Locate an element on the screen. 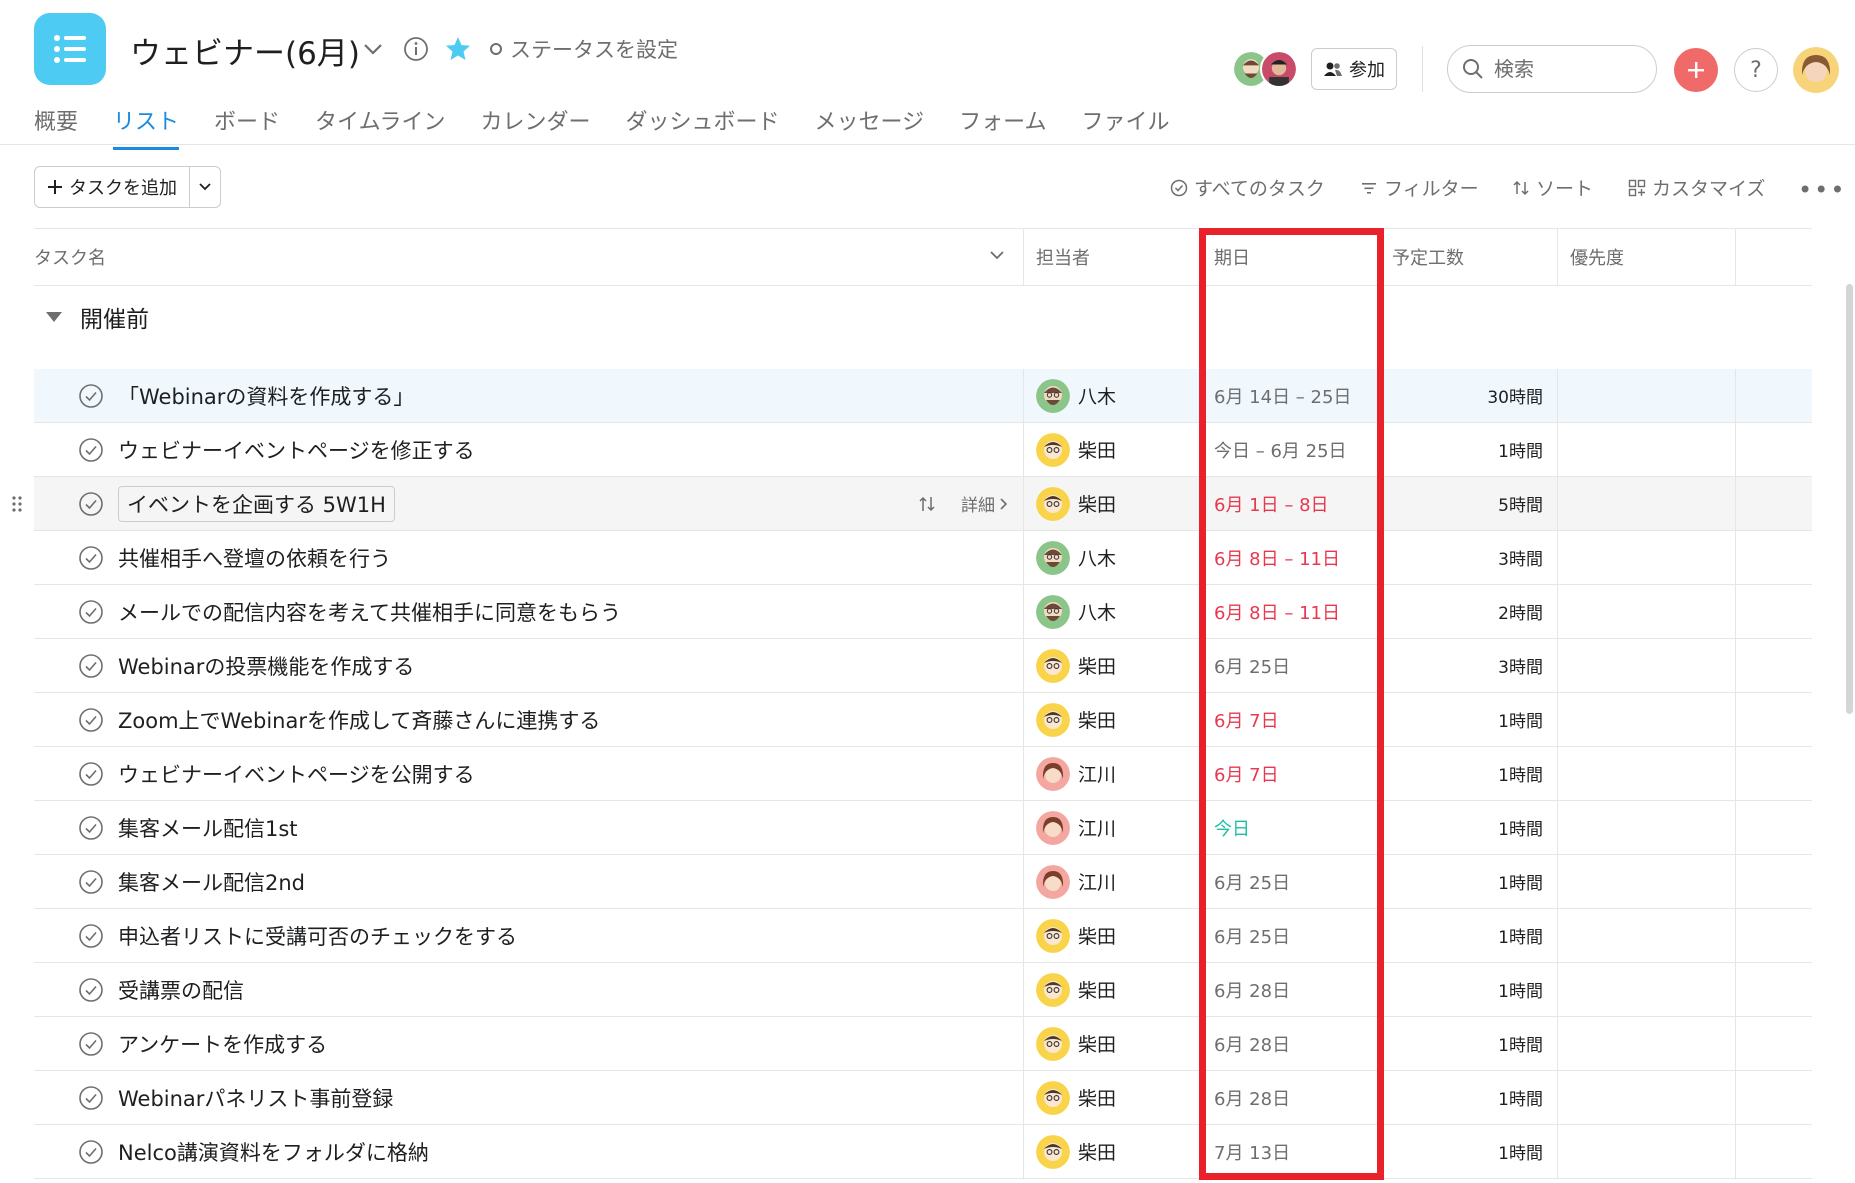  task-name: アンケートを作成する is located at coordinates (222, 1044).